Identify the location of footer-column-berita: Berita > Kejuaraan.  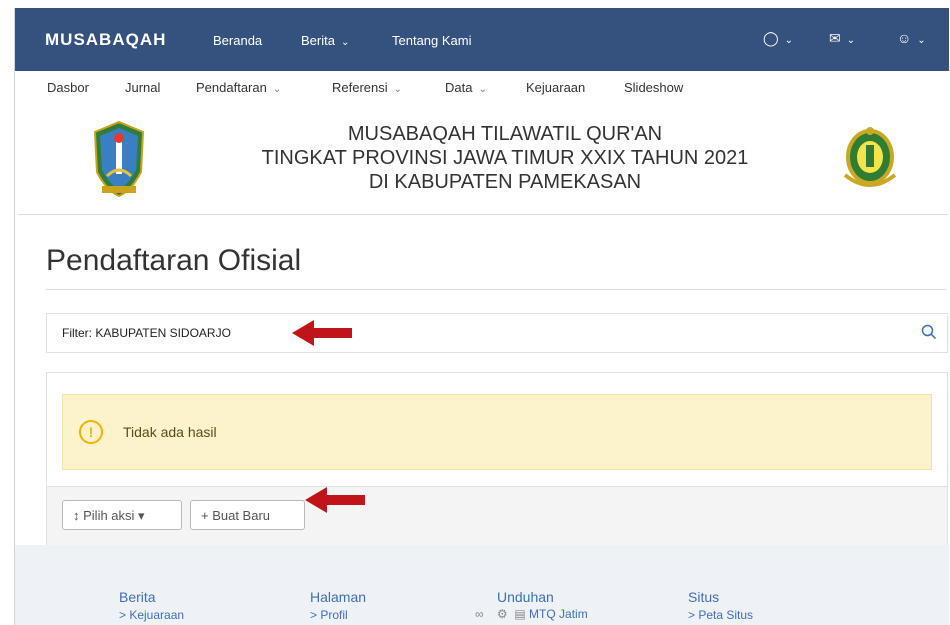
(151, 605).